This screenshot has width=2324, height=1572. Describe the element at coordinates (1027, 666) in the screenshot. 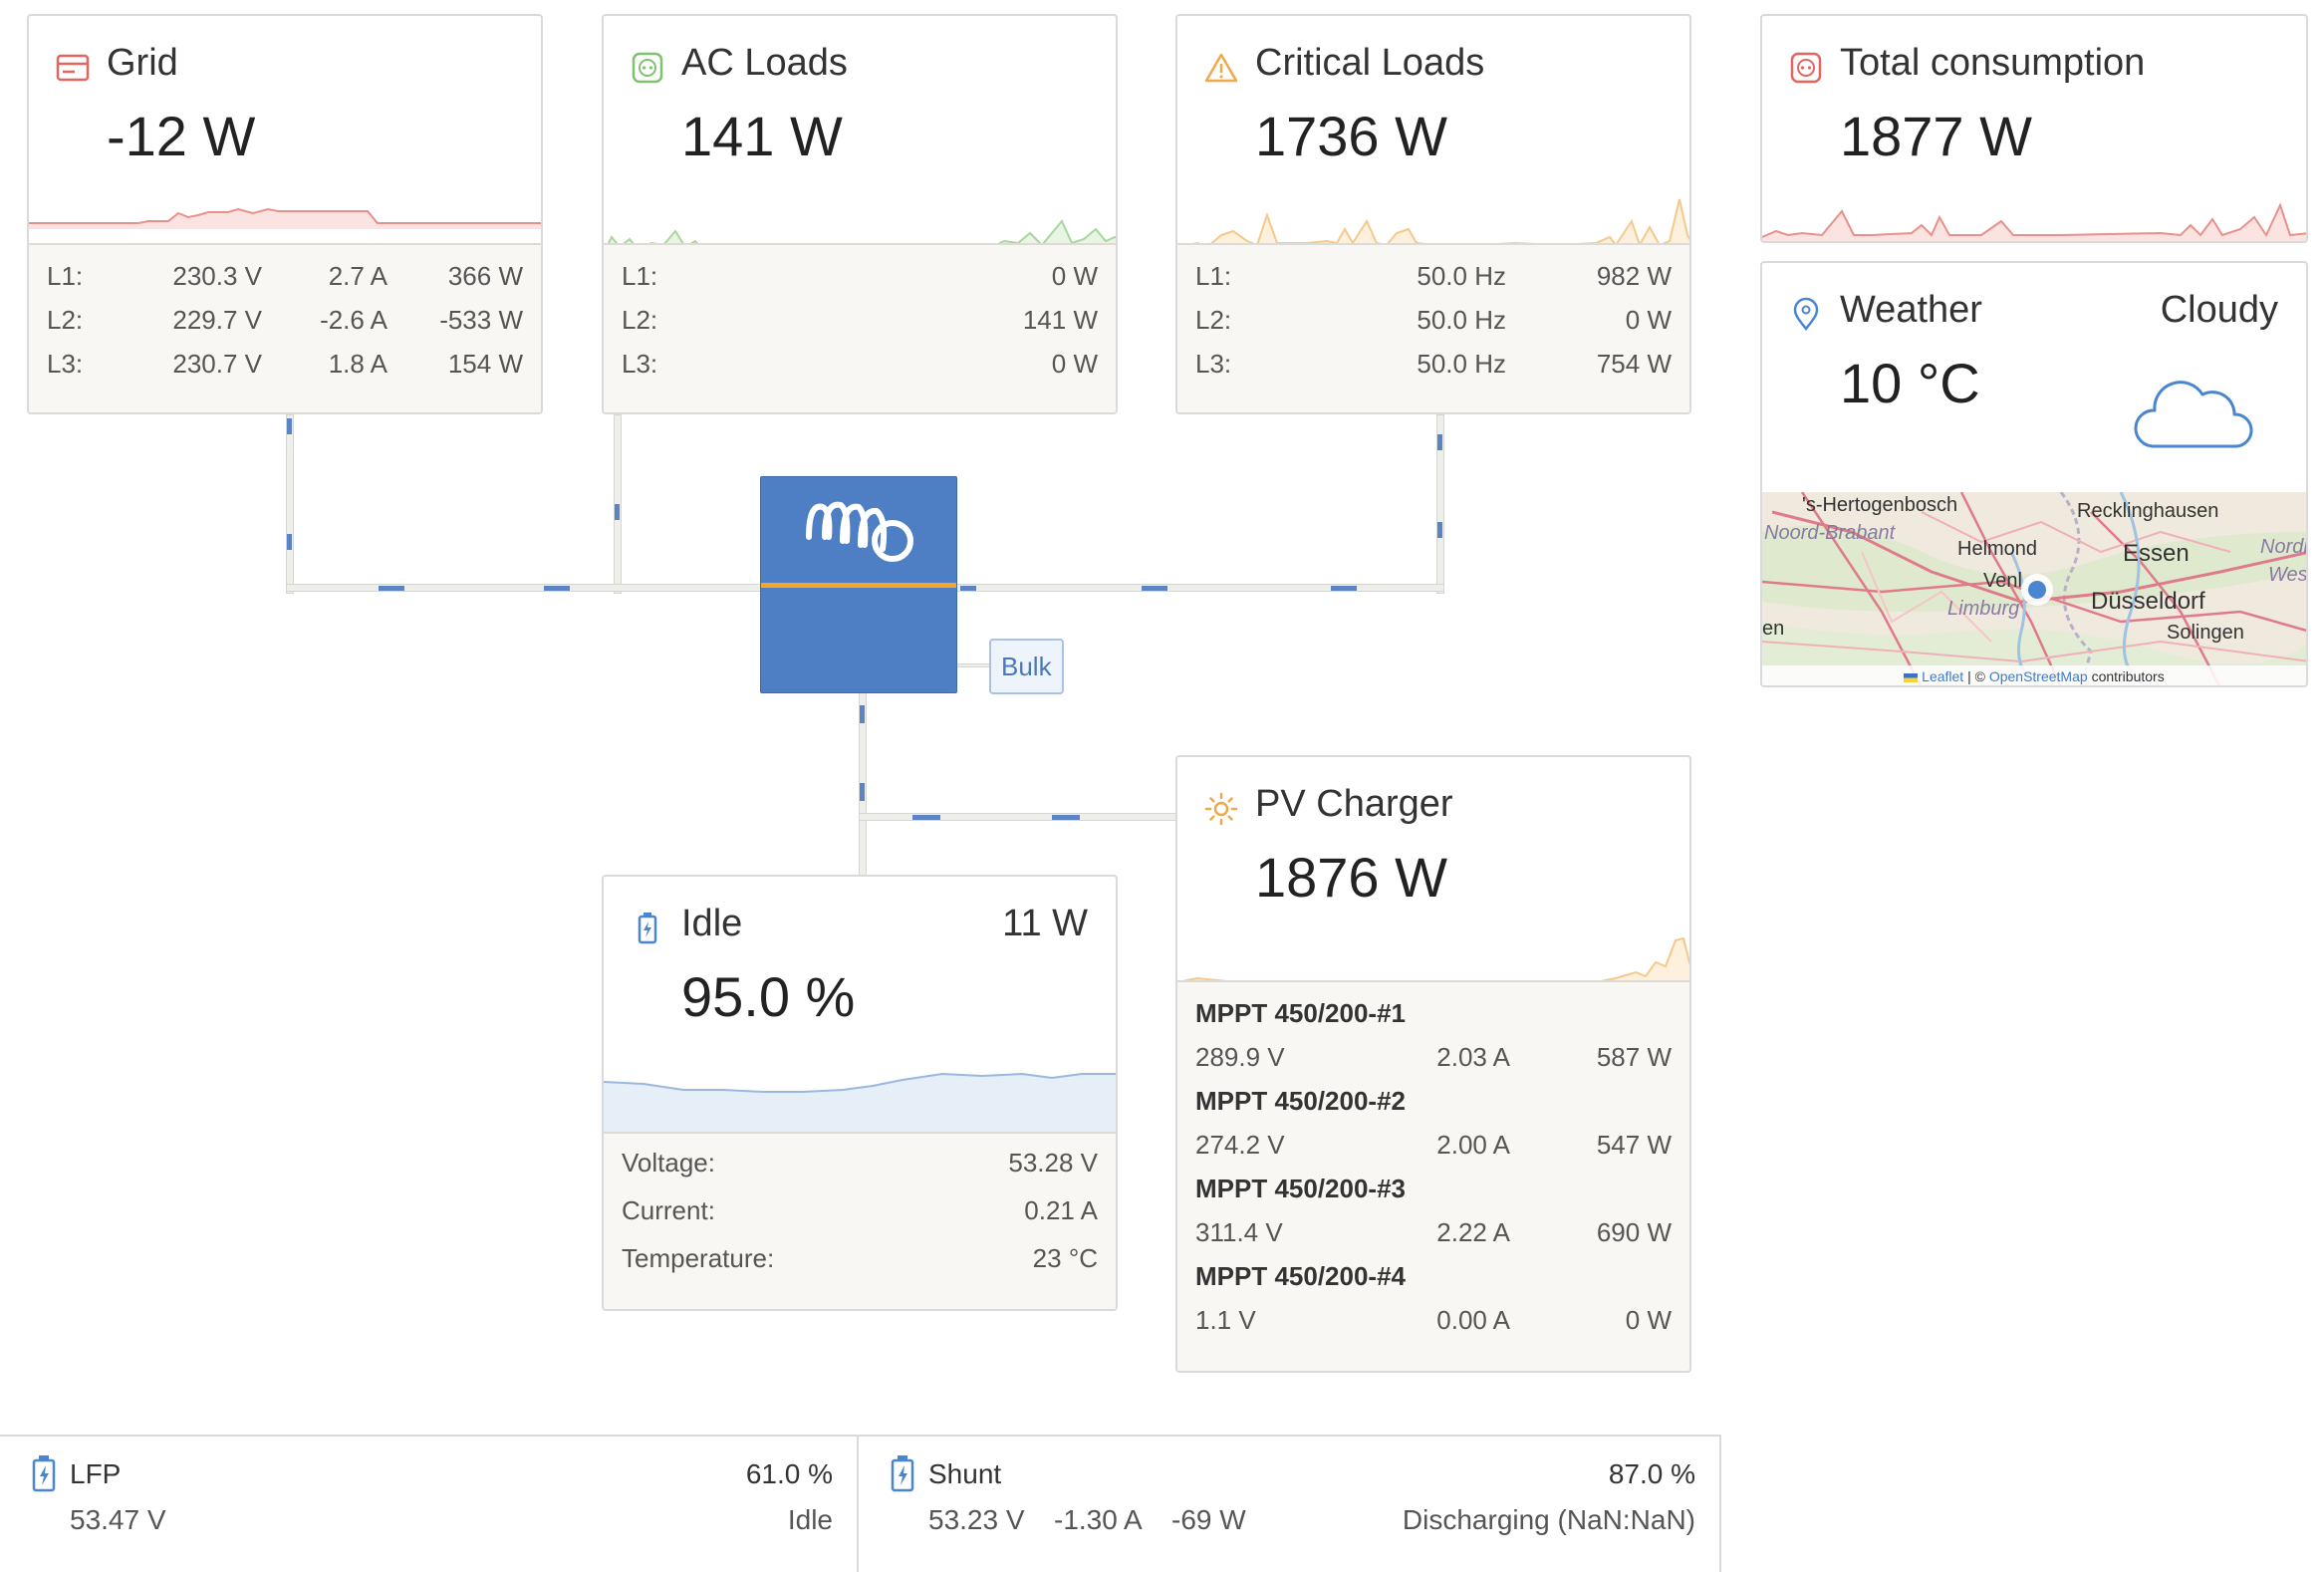

I see `inverter-state-badge: Bulk` at that location.